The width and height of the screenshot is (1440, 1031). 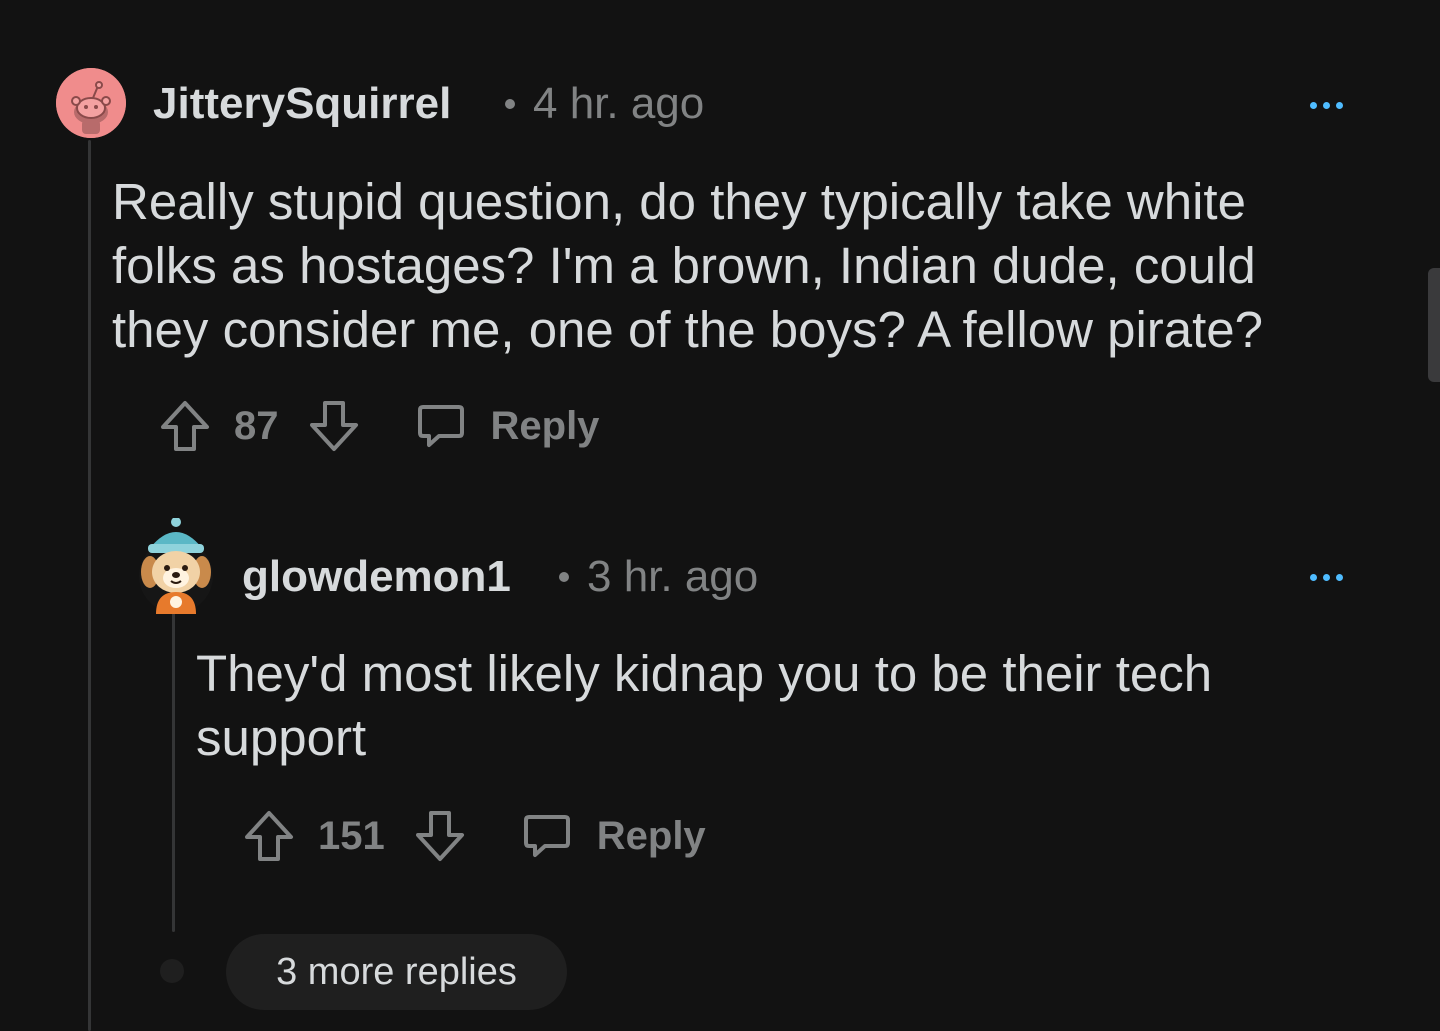 I want to click on comment-actions: 87 Reply, so click(x=378, y=426).